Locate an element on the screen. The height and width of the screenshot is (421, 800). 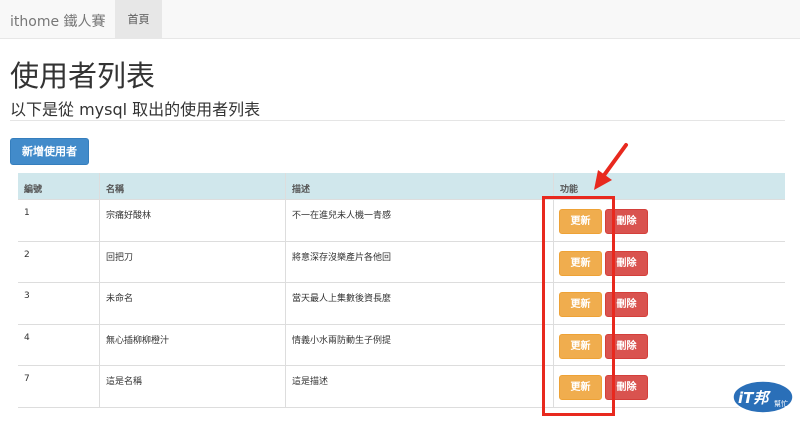
cell-name: 回把刀 is located at coordinates (192, 261).